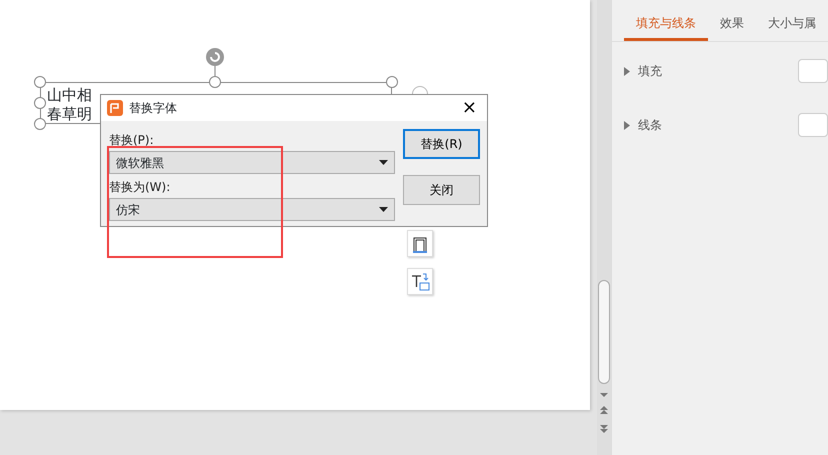  Describe the element at coordinates (131, 140) in the screenshot. I see `field-label: 替换(P):` at that location.